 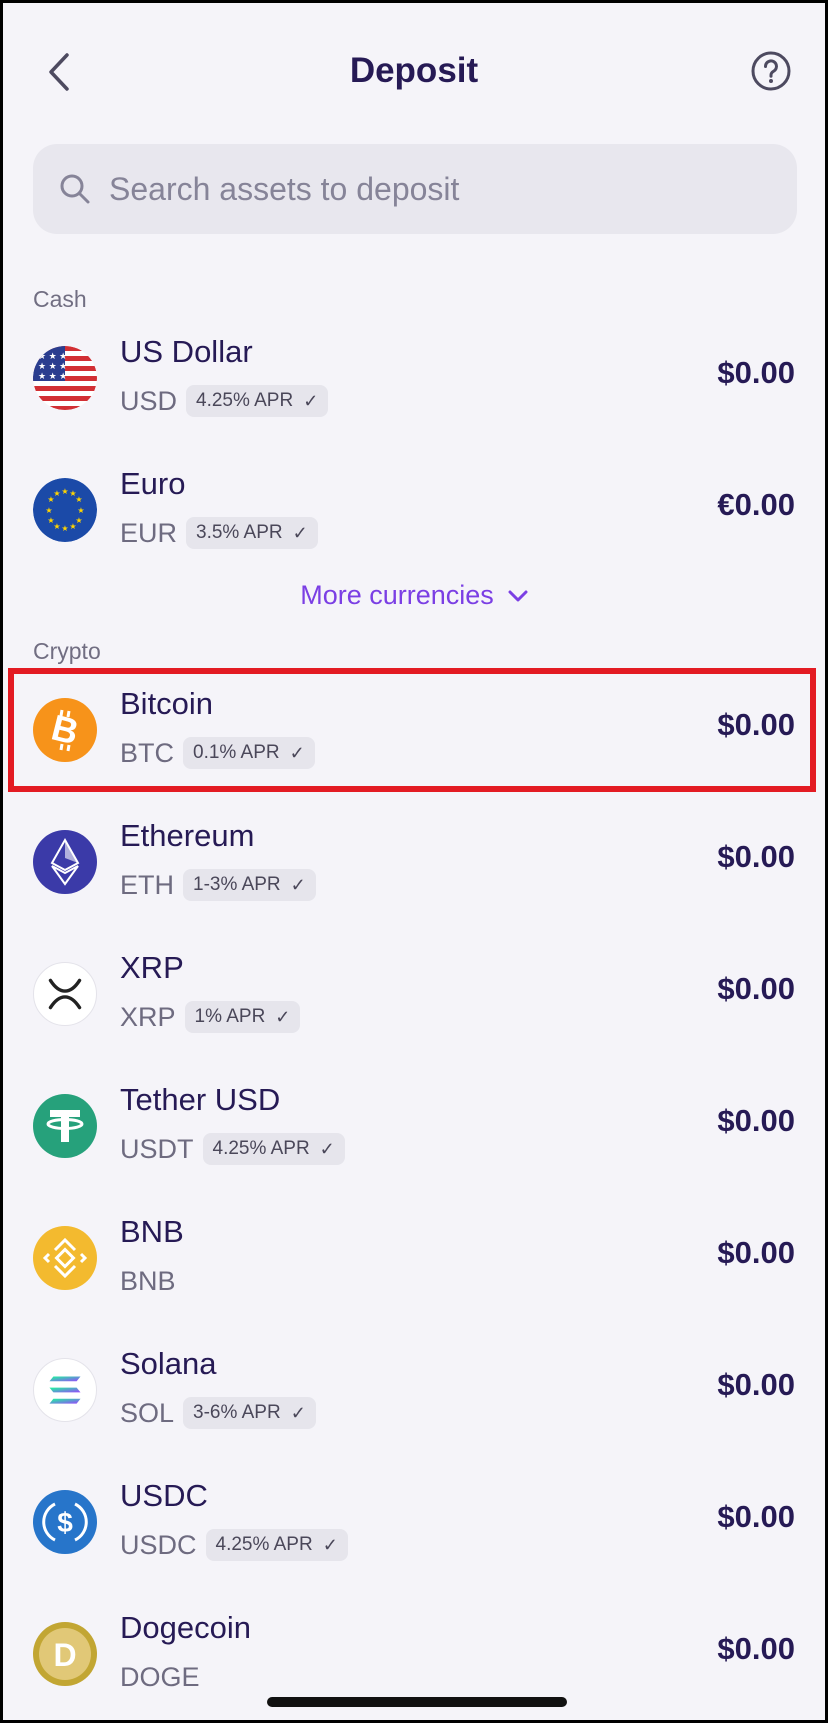 I want to click on asset-ticker: SOL, so click(x=147, y=1412).